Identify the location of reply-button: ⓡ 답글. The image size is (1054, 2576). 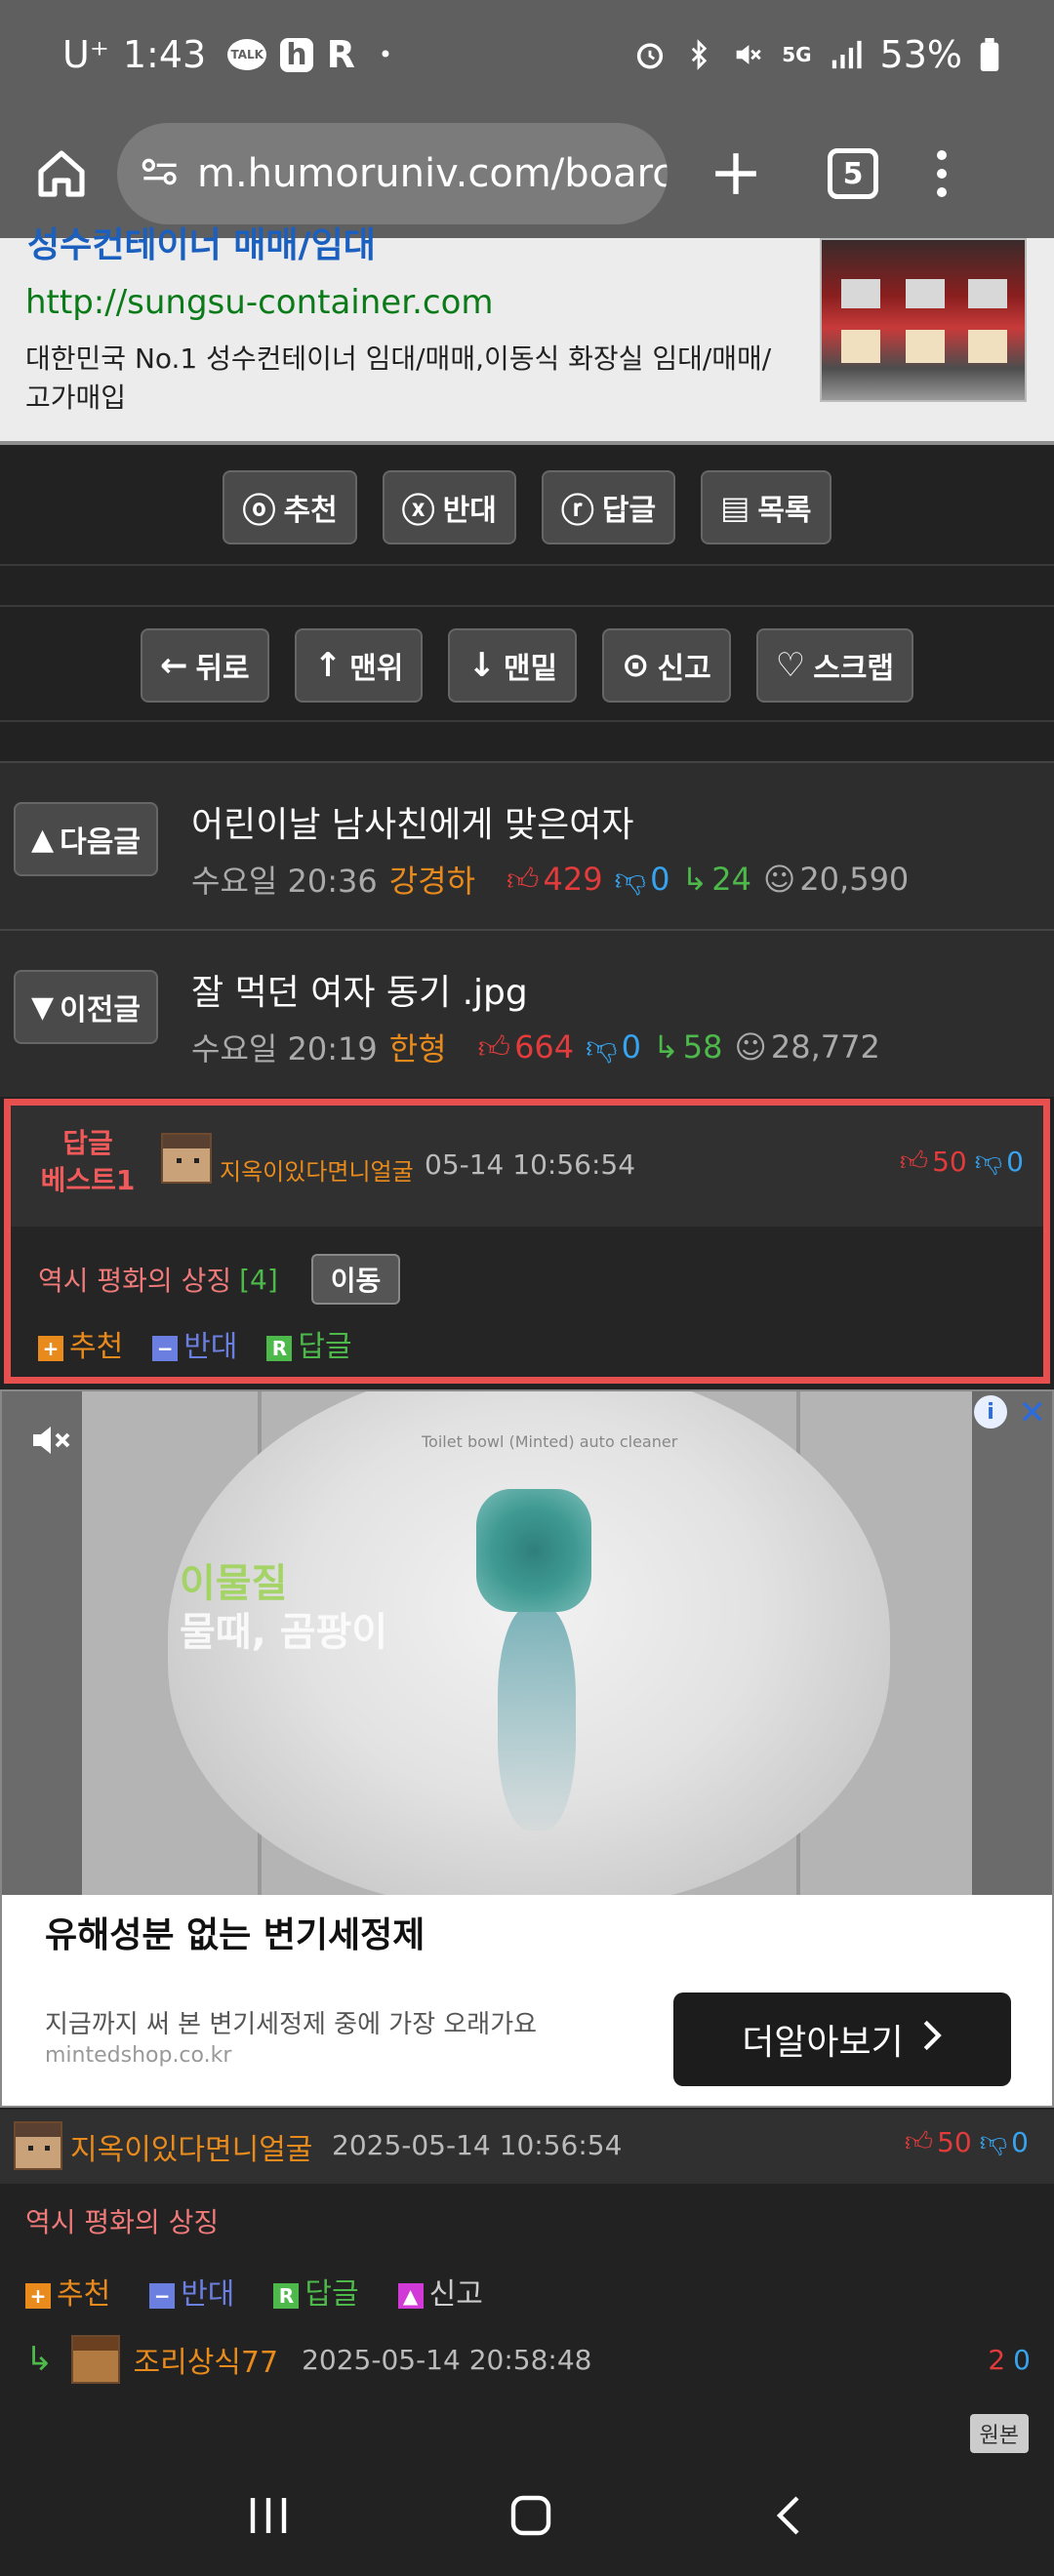
(608, 507).